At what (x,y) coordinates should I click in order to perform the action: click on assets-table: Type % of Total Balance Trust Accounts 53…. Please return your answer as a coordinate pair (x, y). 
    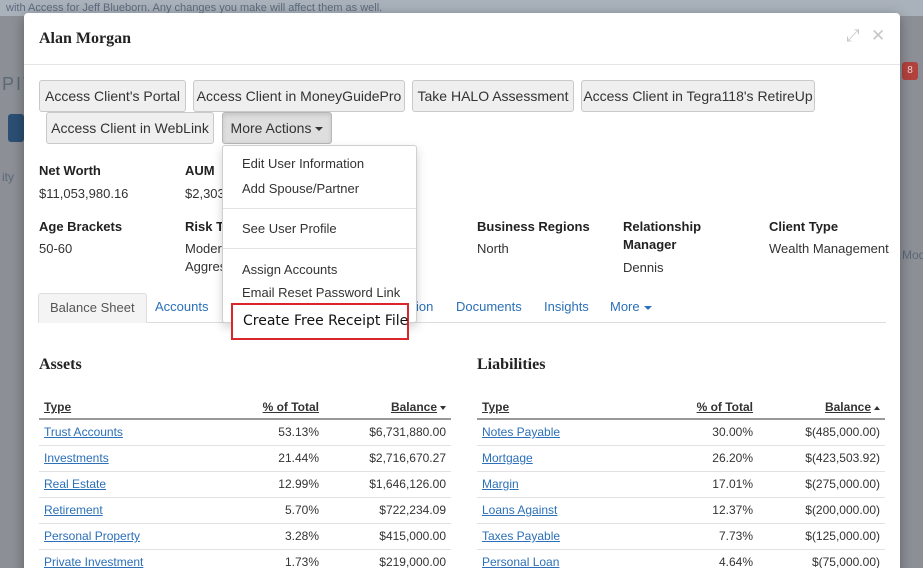
    Looking at the image, I should click on (245, 482).